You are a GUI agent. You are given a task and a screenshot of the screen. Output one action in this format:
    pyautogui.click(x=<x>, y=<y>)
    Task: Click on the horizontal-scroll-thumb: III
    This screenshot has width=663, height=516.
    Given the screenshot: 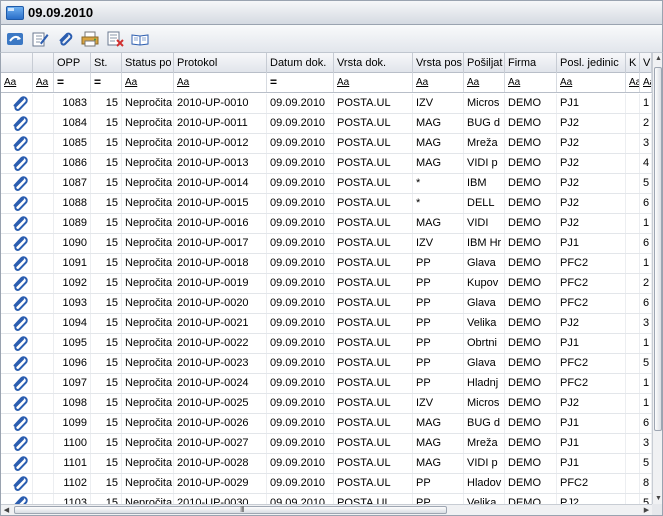 What is the action you would take?
    pyautogui.click(x=230, y=509)
    